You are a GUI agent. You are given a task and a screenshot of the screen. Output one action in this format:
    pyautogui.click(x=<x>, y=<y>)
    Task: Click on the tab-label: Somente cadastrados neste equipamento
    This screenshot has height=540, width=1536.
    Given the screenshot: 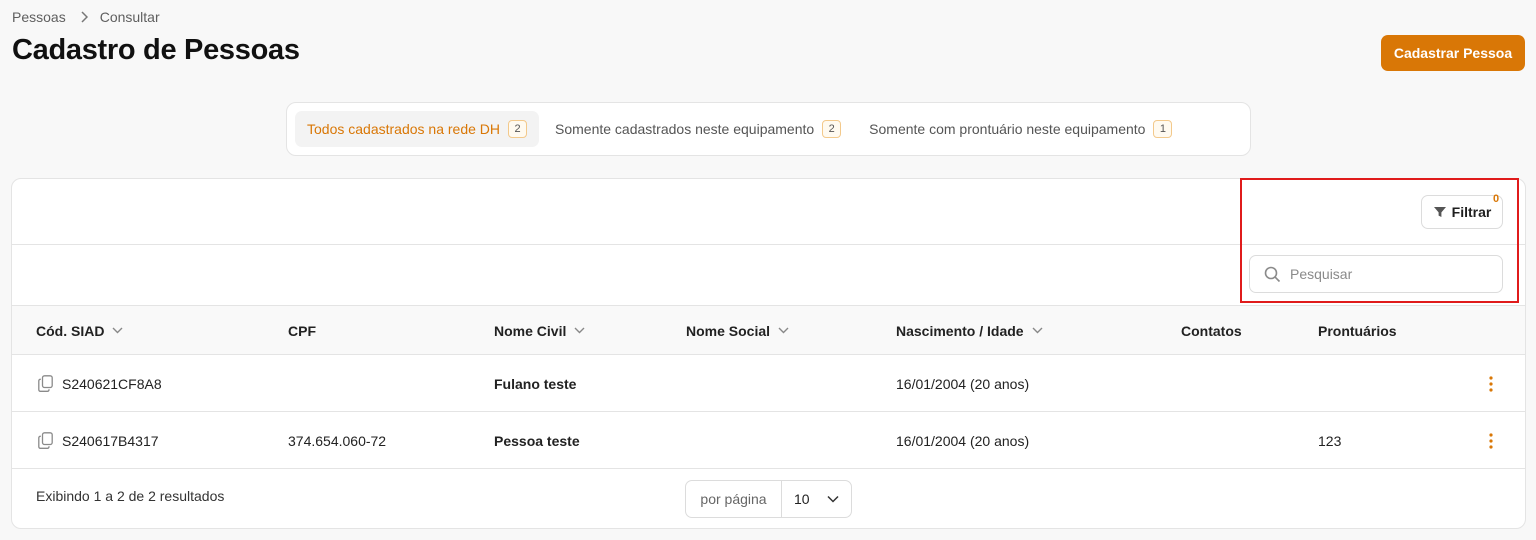 What is the action you would take?
    pyautogui.click(x=685, y=129)
    